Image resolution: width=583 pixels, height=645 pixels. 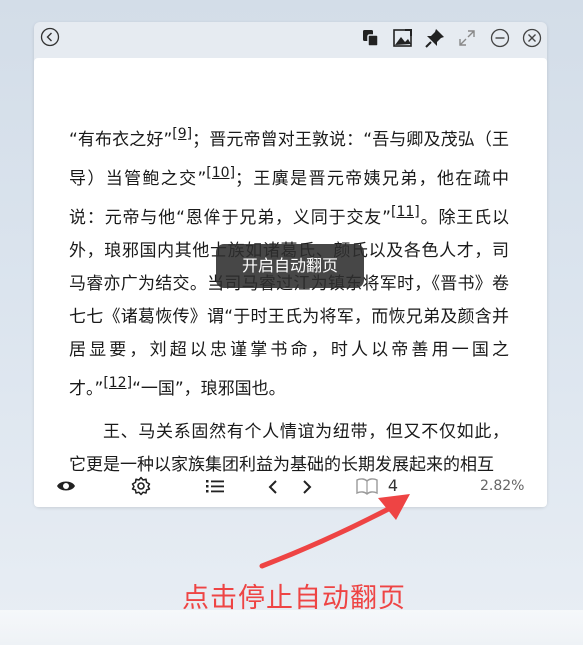 What do you see at coordinates (294, 598) in the screenshot?
I see `annotation-caption: 点击停止自动翻页` at bounding box center [294, 598].